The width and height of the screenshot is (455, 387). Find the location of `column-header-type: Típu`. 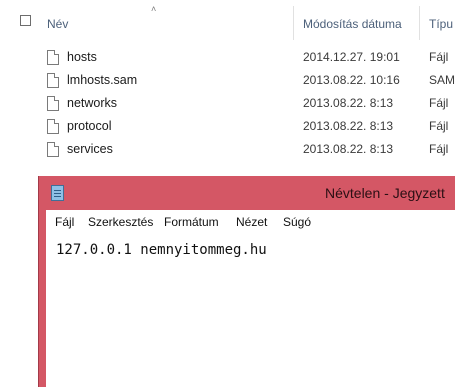

column-header-type: Típu is located at coordinates (441, 24).